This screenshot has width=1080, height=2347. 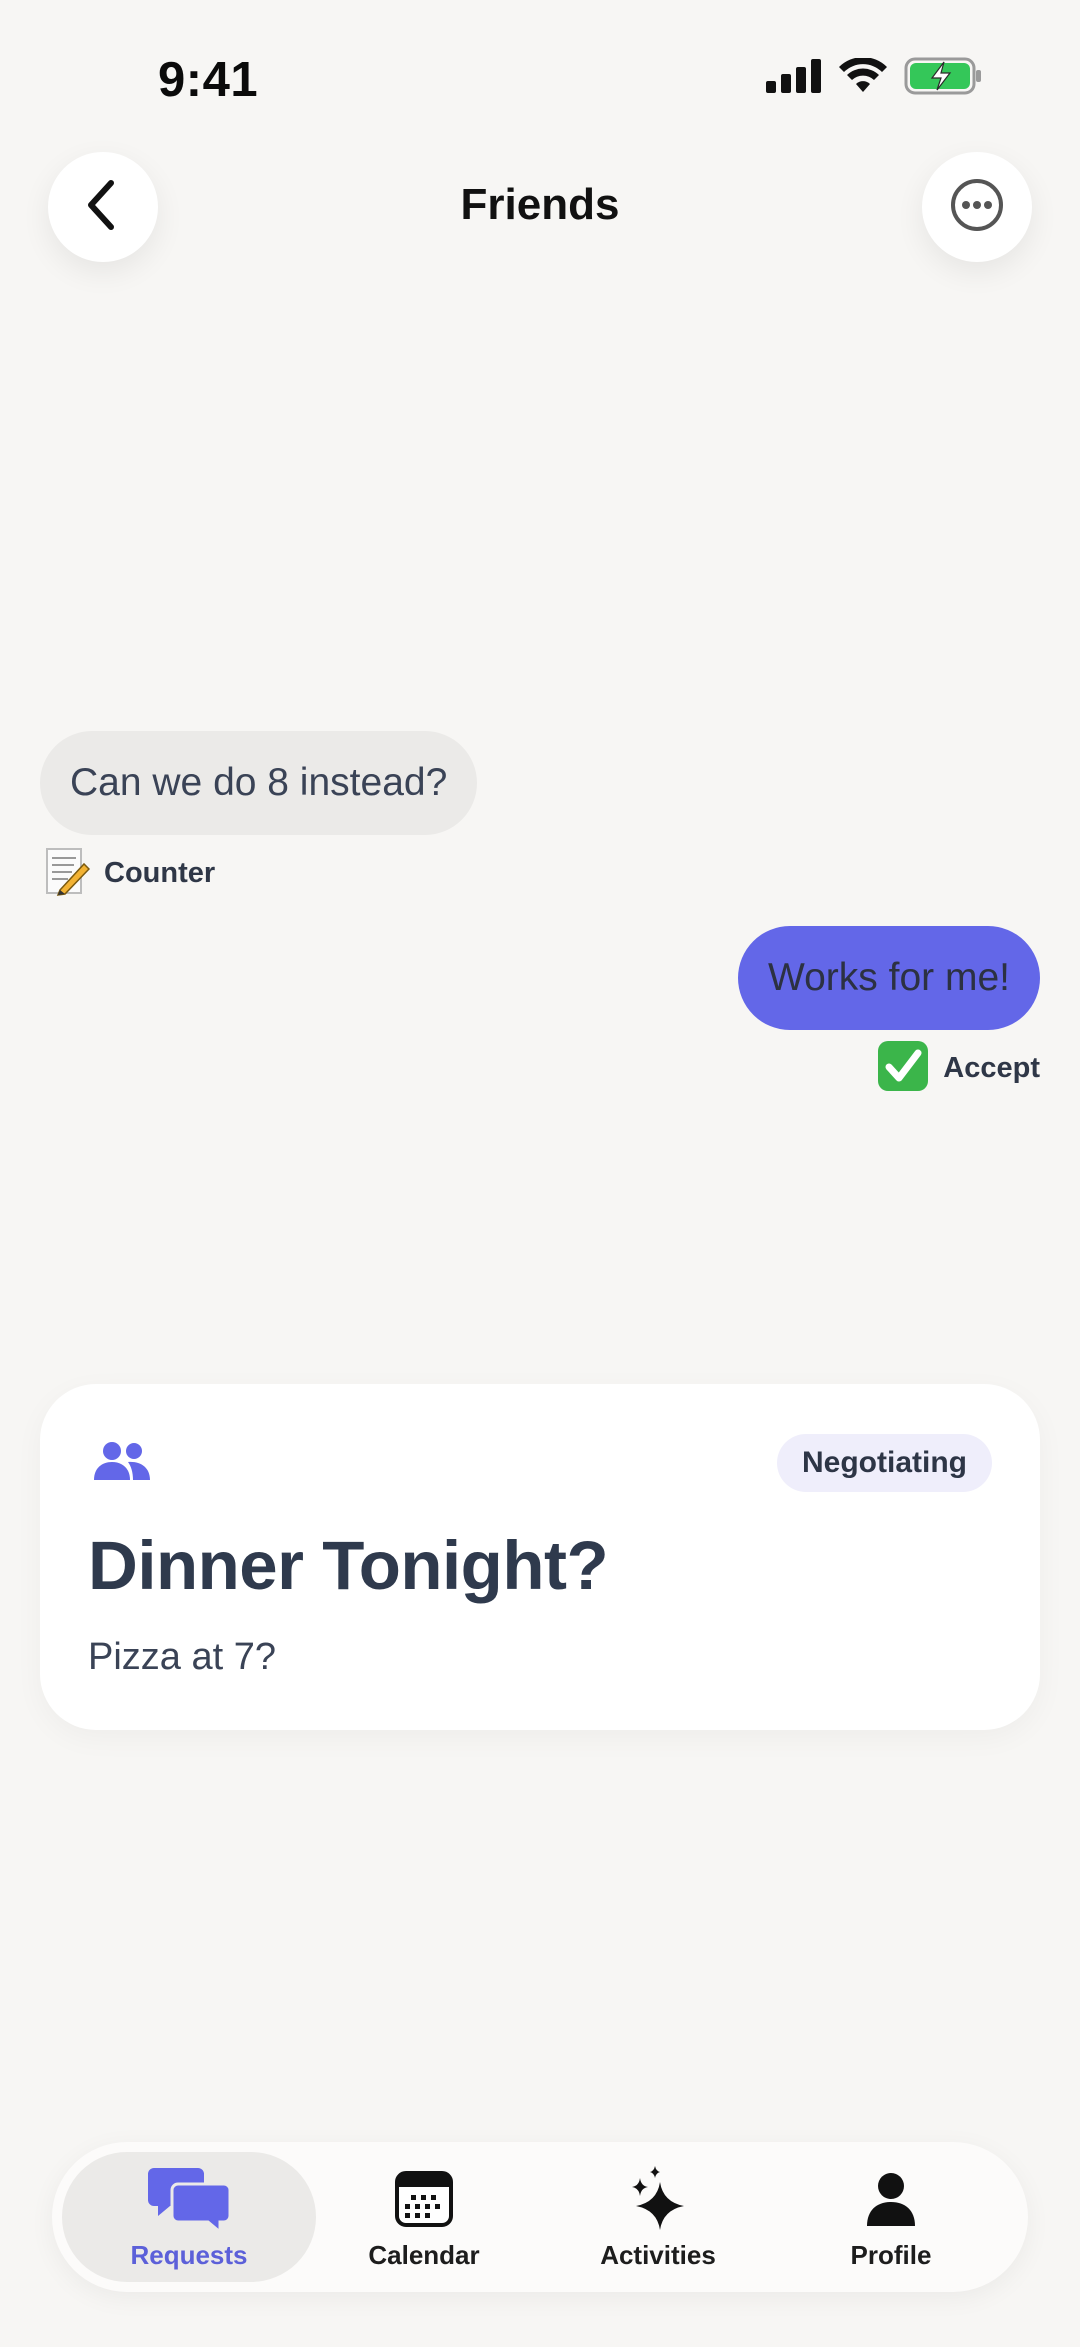 I want to click on reaction-label: Counter, so click(x=160, y=873).